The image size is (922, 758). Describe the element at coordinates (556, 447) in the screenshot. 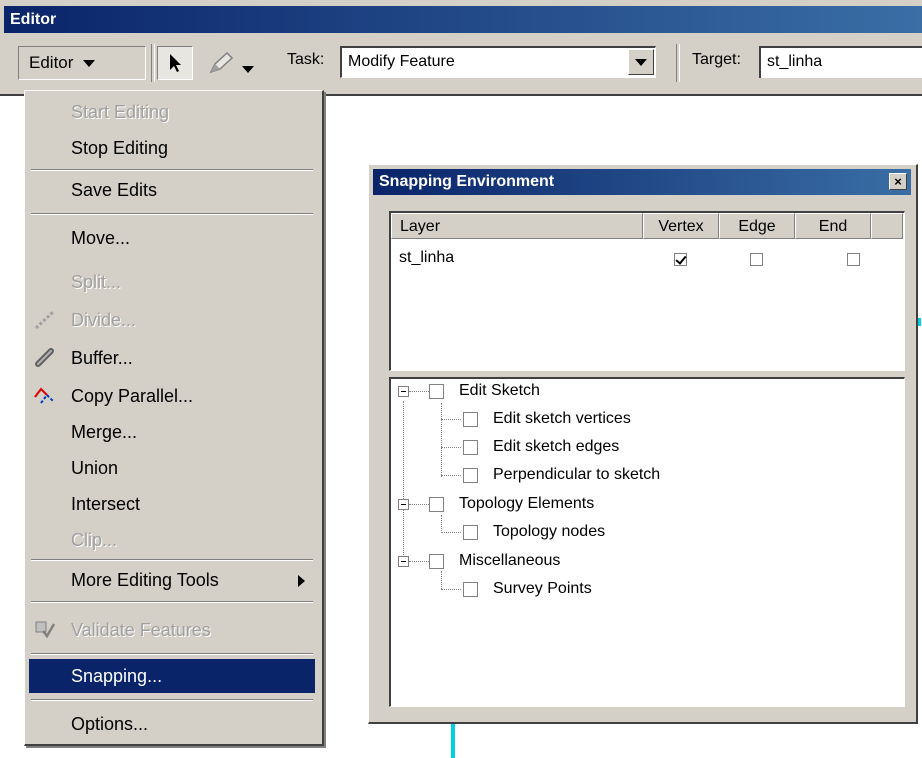

I see `tree-node-edit-sketch-edges: Edit sketch edges` at that location.